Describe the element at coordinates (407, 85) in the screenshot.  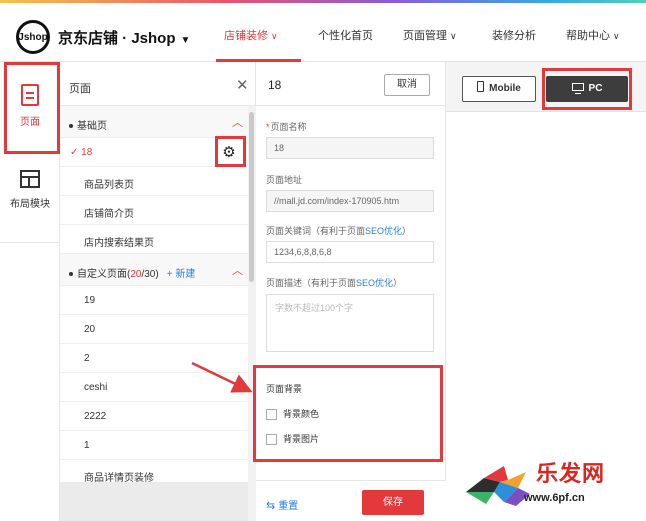
I see `cancel-button: 取消` at that location.